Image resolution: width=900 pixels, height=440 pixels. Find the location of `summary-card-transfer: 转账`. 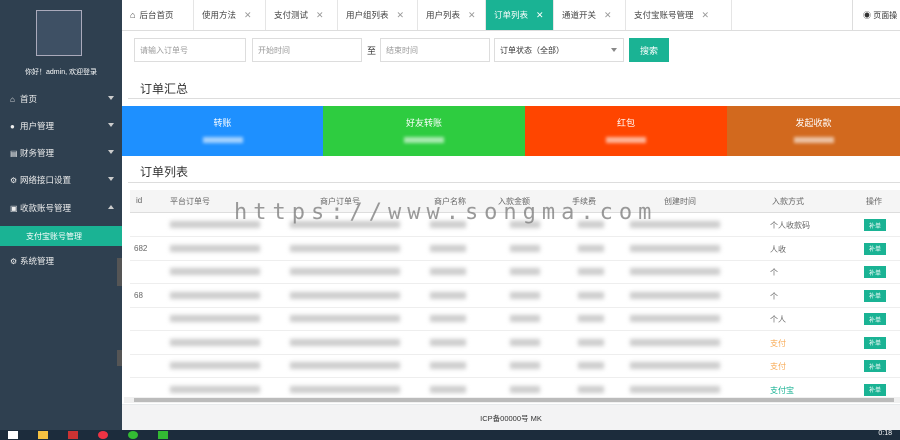

summary-card-transfer: 转账 is located at coordinates (222, 131).